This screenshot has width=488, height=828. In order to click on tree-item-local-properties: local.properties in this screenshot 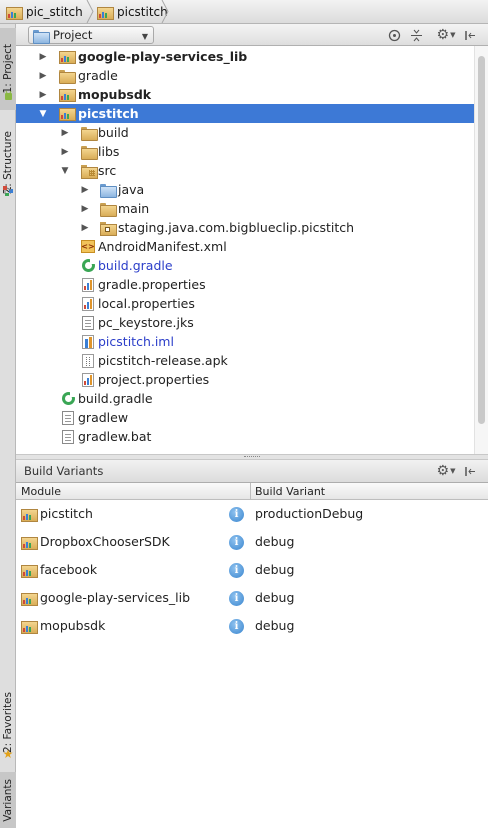, I will do `click(245, 303)`.